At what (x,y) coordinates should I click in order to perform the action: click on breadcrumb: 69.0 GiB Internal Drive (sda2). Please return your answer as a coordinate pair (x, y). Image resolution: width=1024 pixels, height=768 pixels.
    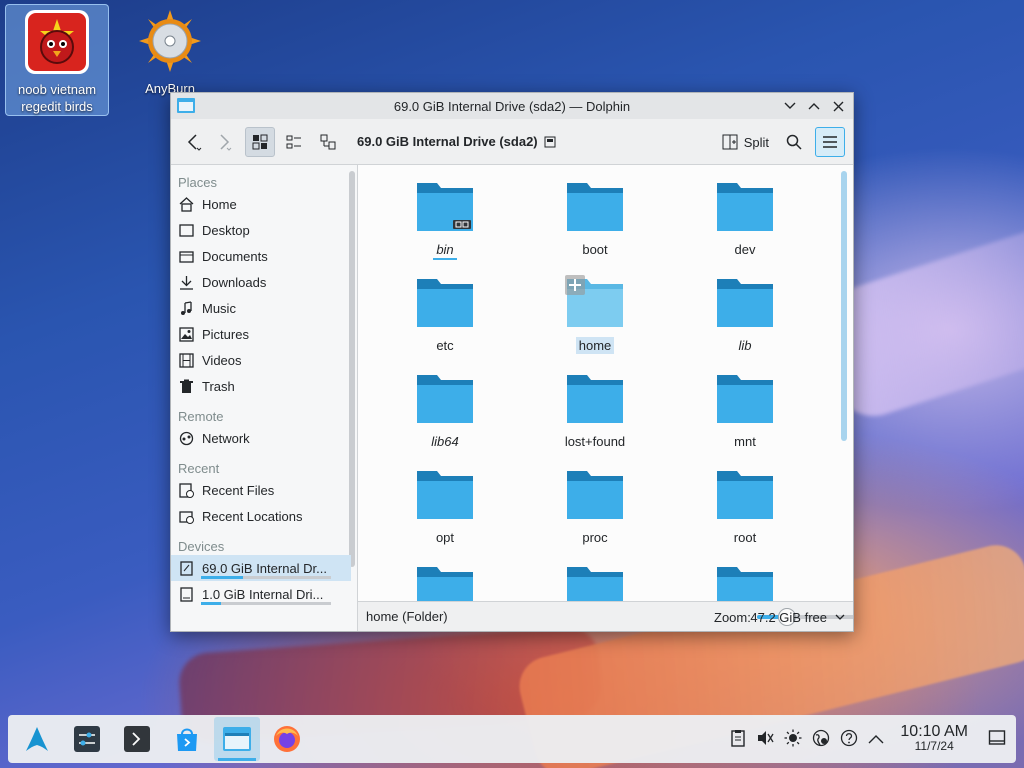
    Looking at the image, I should click on (456, 141).